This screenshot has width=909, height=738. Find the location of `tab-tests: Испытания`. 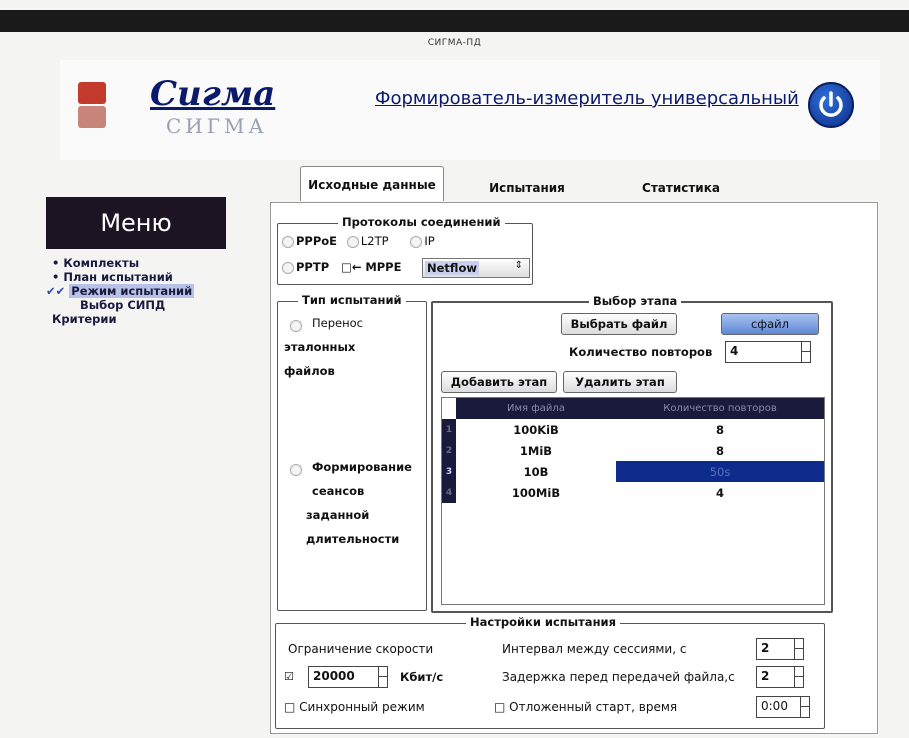

tab-tests: Испытания is located at coordinates (527, 188).